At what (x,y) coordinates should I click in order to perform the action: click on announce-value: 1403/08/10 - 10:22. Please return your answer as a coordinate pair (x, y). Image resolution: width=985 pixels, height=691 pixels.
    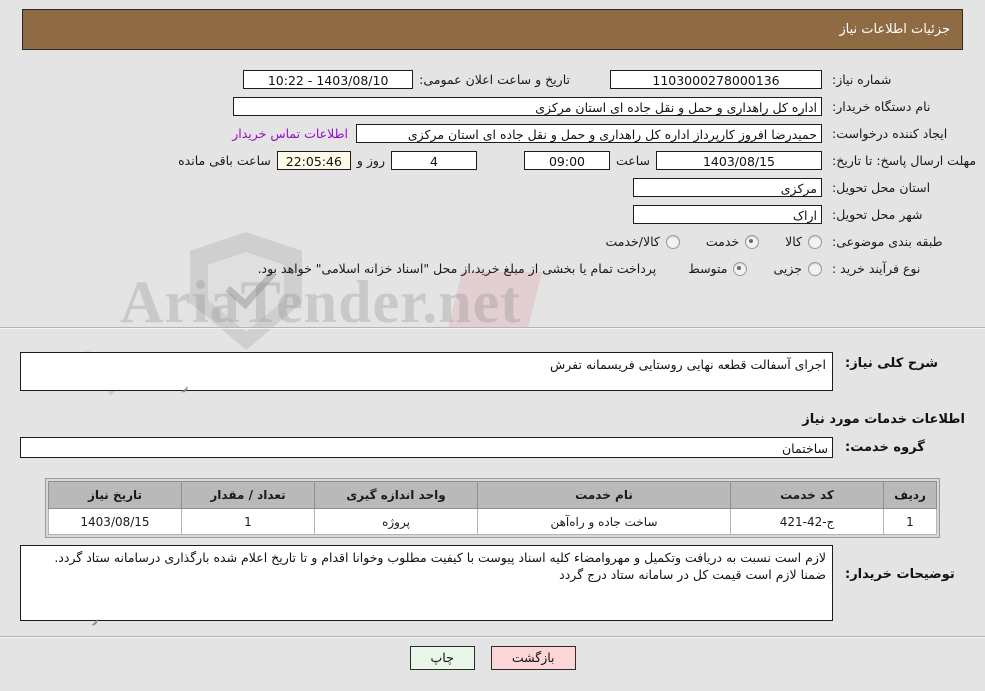
    Looking at the image, I should click on (328, 79).